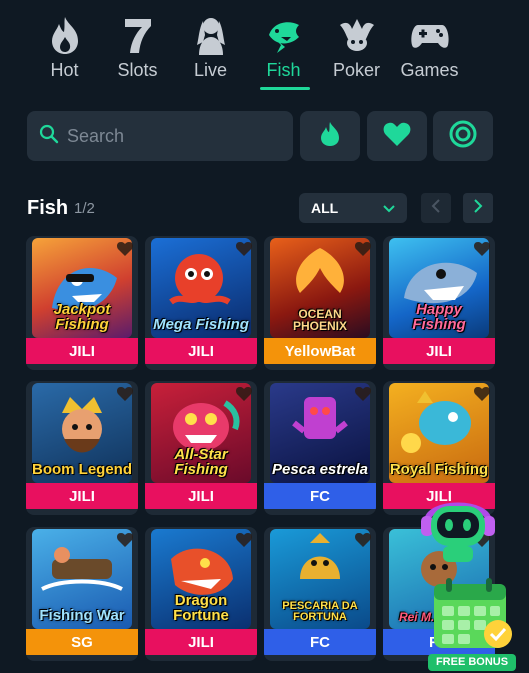 This screenshot has height=673, width=529. I want to click on chevron-right-icon, so click(478, 208).